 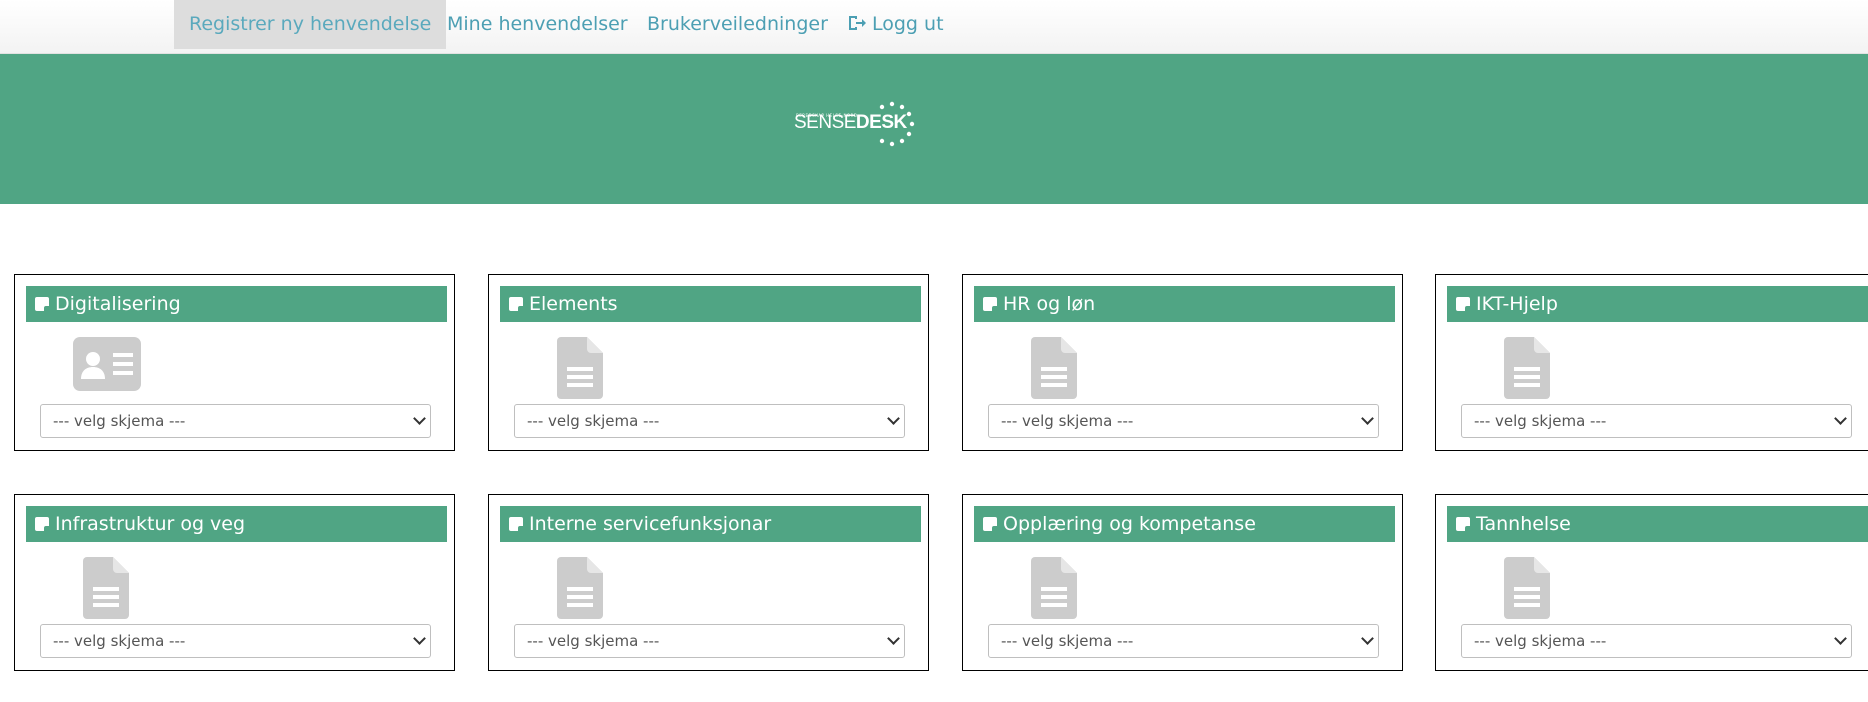 What do you see at coordinates (897, 124) in the screenshot?
I see `logo-dots-icon` at bounding box center [897, 124].